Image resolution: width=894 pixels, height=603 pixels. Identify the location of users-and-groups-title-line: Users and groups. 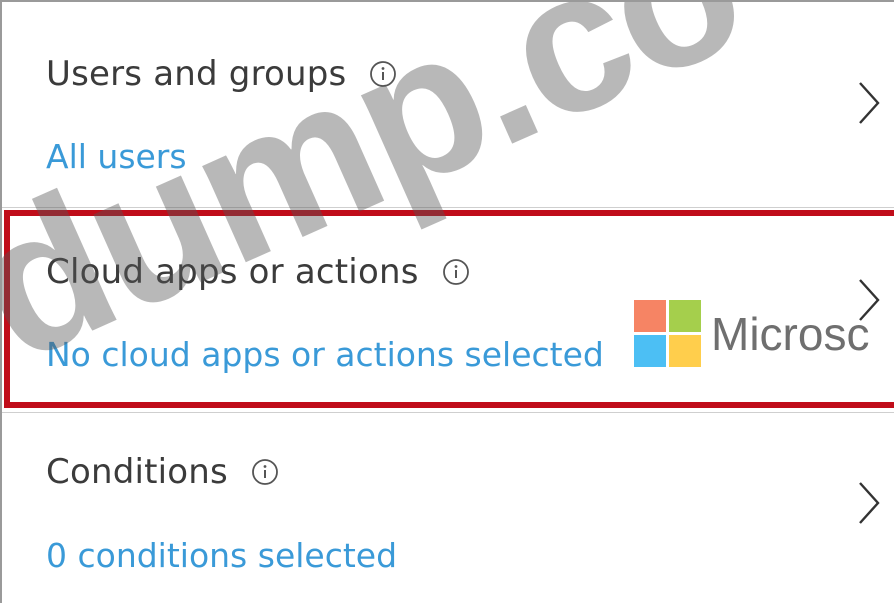
(222, 74).